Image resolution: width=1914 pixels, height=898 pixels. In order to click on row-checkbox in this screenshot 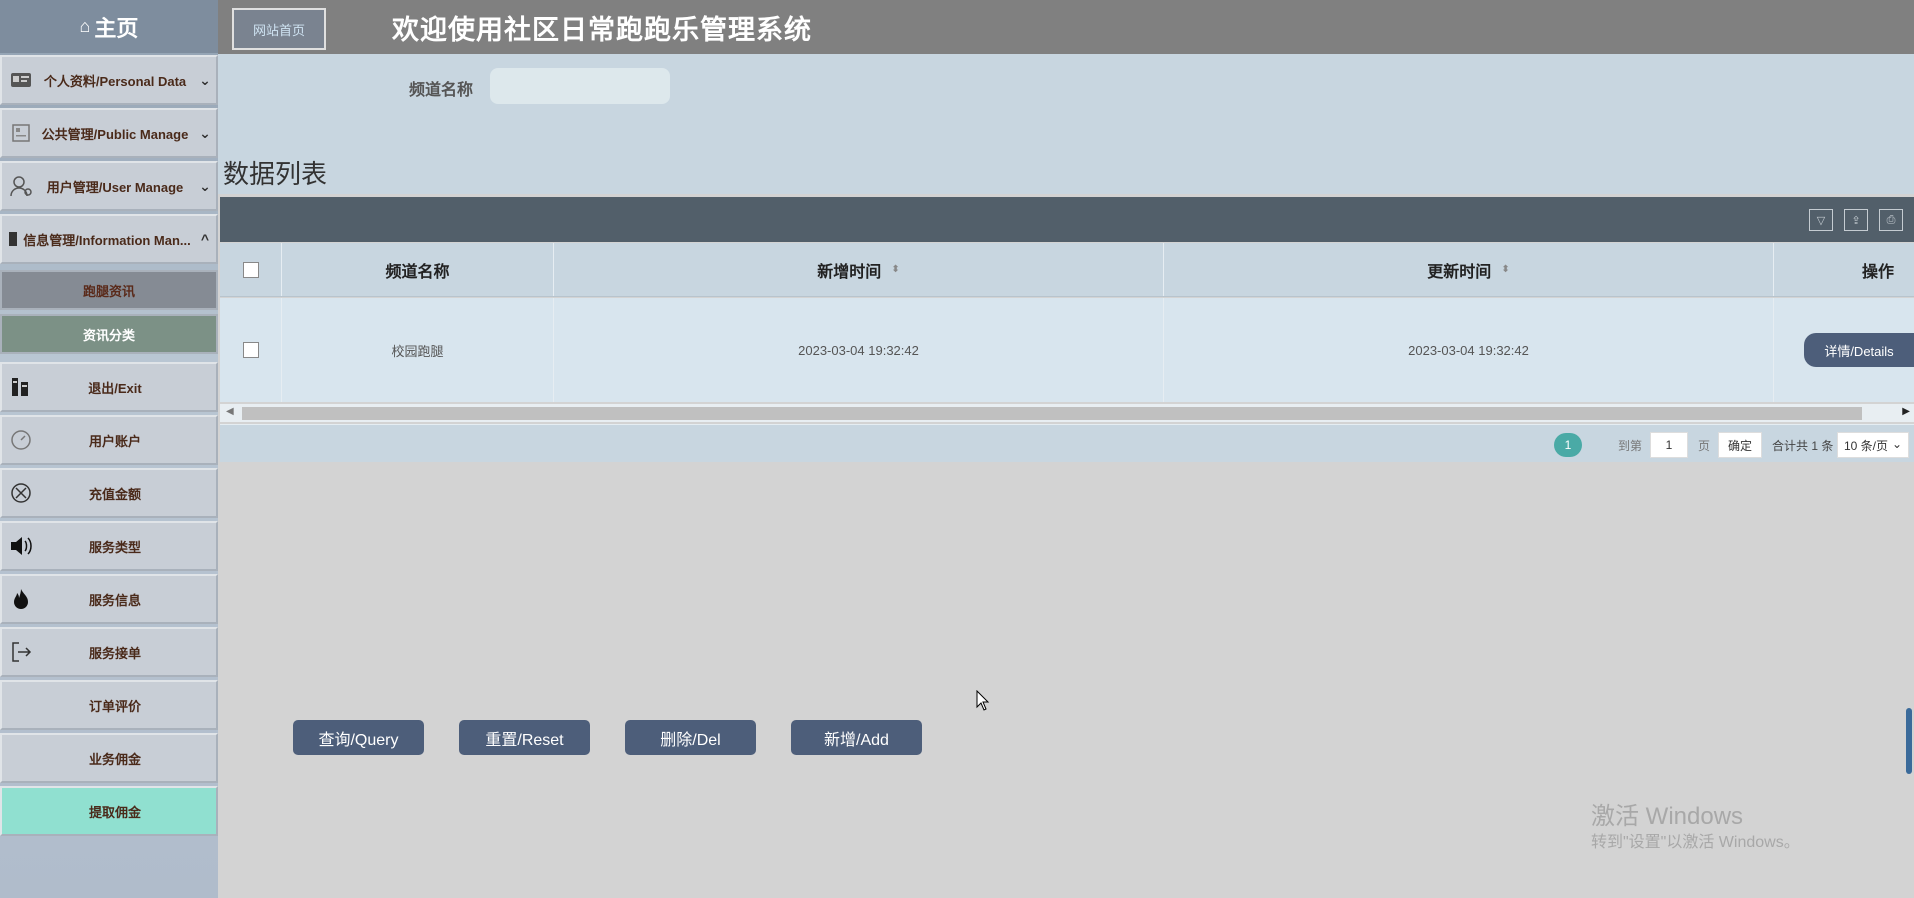, I will do `click(250, 350)`.